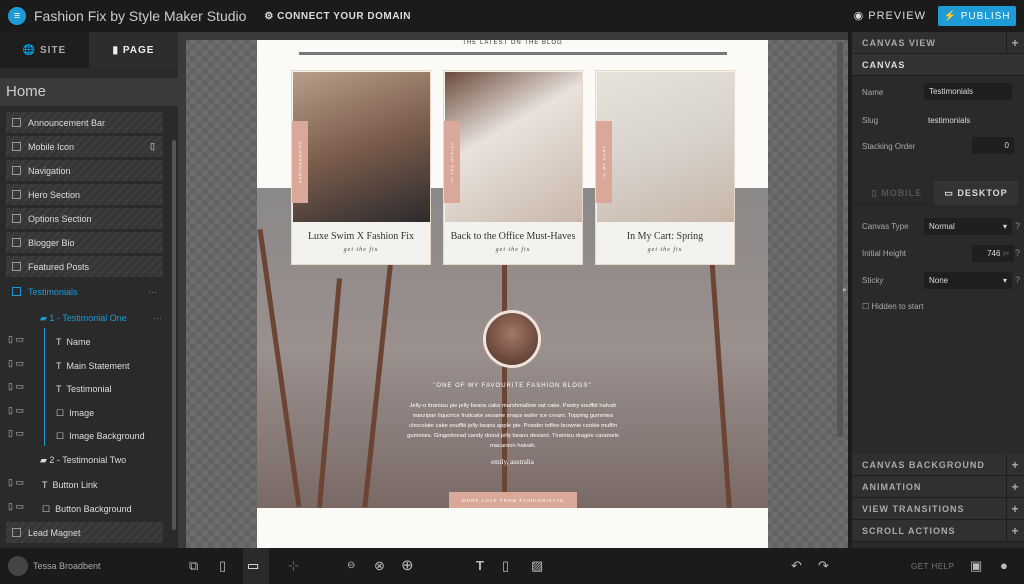  What do you see at coordinates (84, 194) in the screenshot?
I see `section-hero: Hero Section` at bounding box center [84, 194].